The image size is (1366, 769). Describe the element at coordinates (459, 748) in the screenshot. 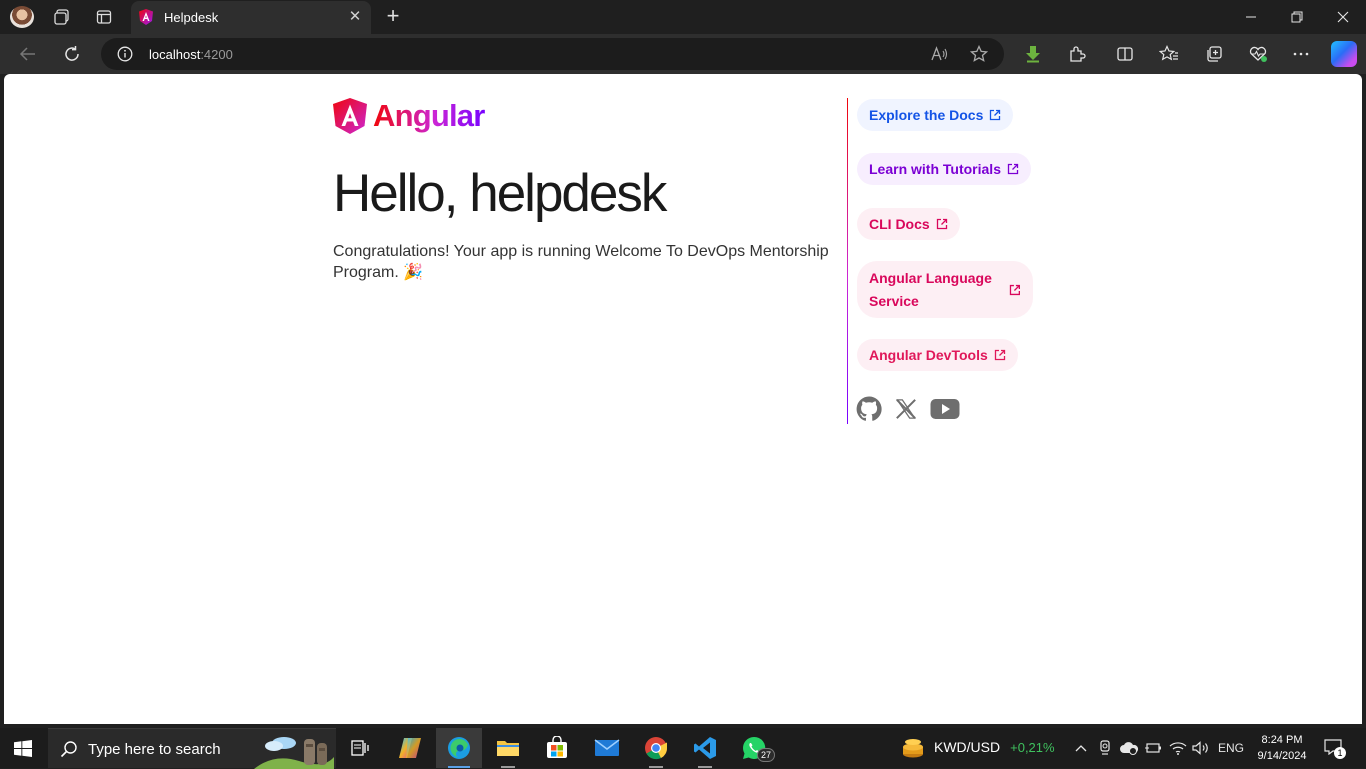

I see `edge-taskbar-icon` at that location.